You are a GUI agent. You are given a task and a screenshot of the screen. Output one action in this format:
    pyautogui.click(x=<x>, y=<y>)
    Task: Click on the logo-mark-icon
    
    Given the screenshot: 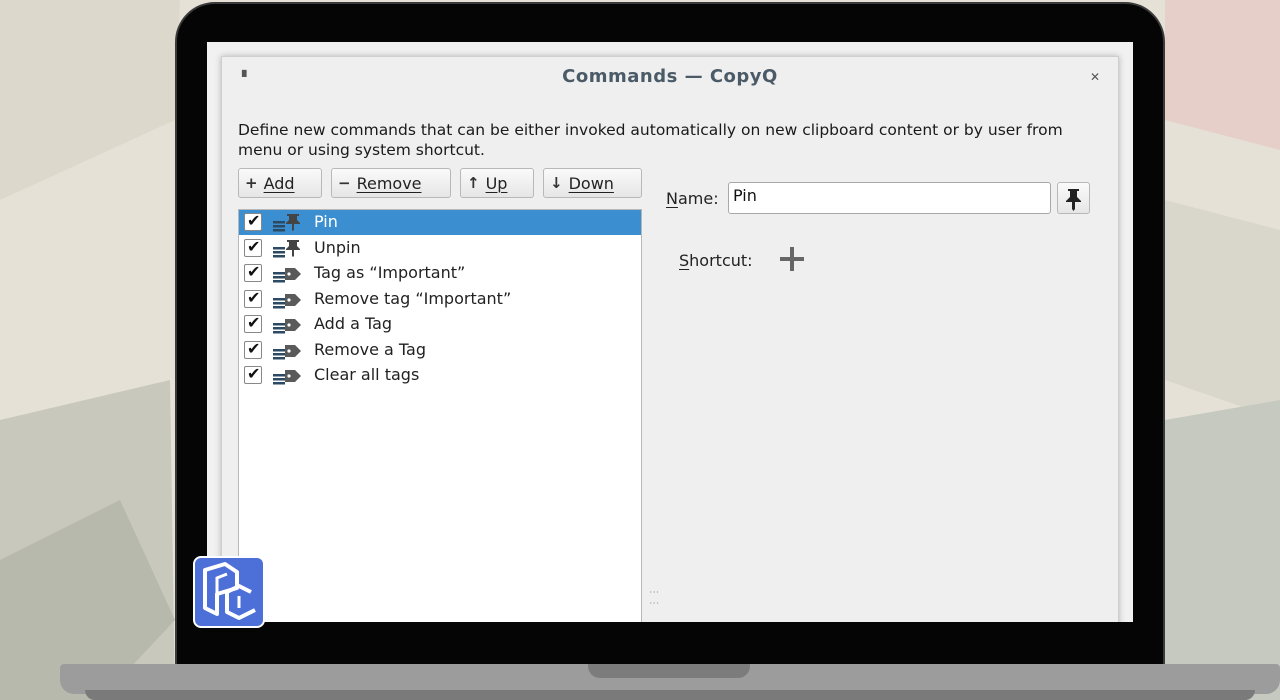 What is the action you would take?
    pyautogui.click(x=229, y=591)
    